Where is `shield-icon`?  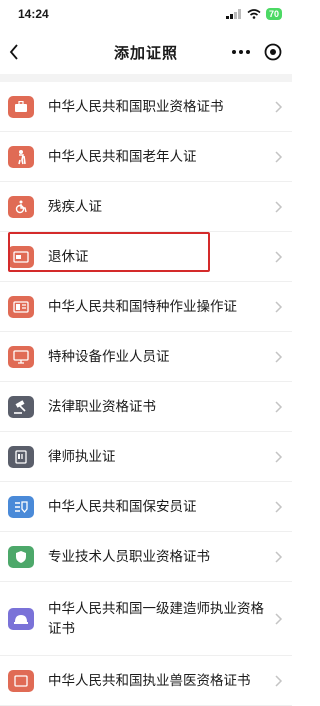
shield-icon is located at coordinates (21, 556).